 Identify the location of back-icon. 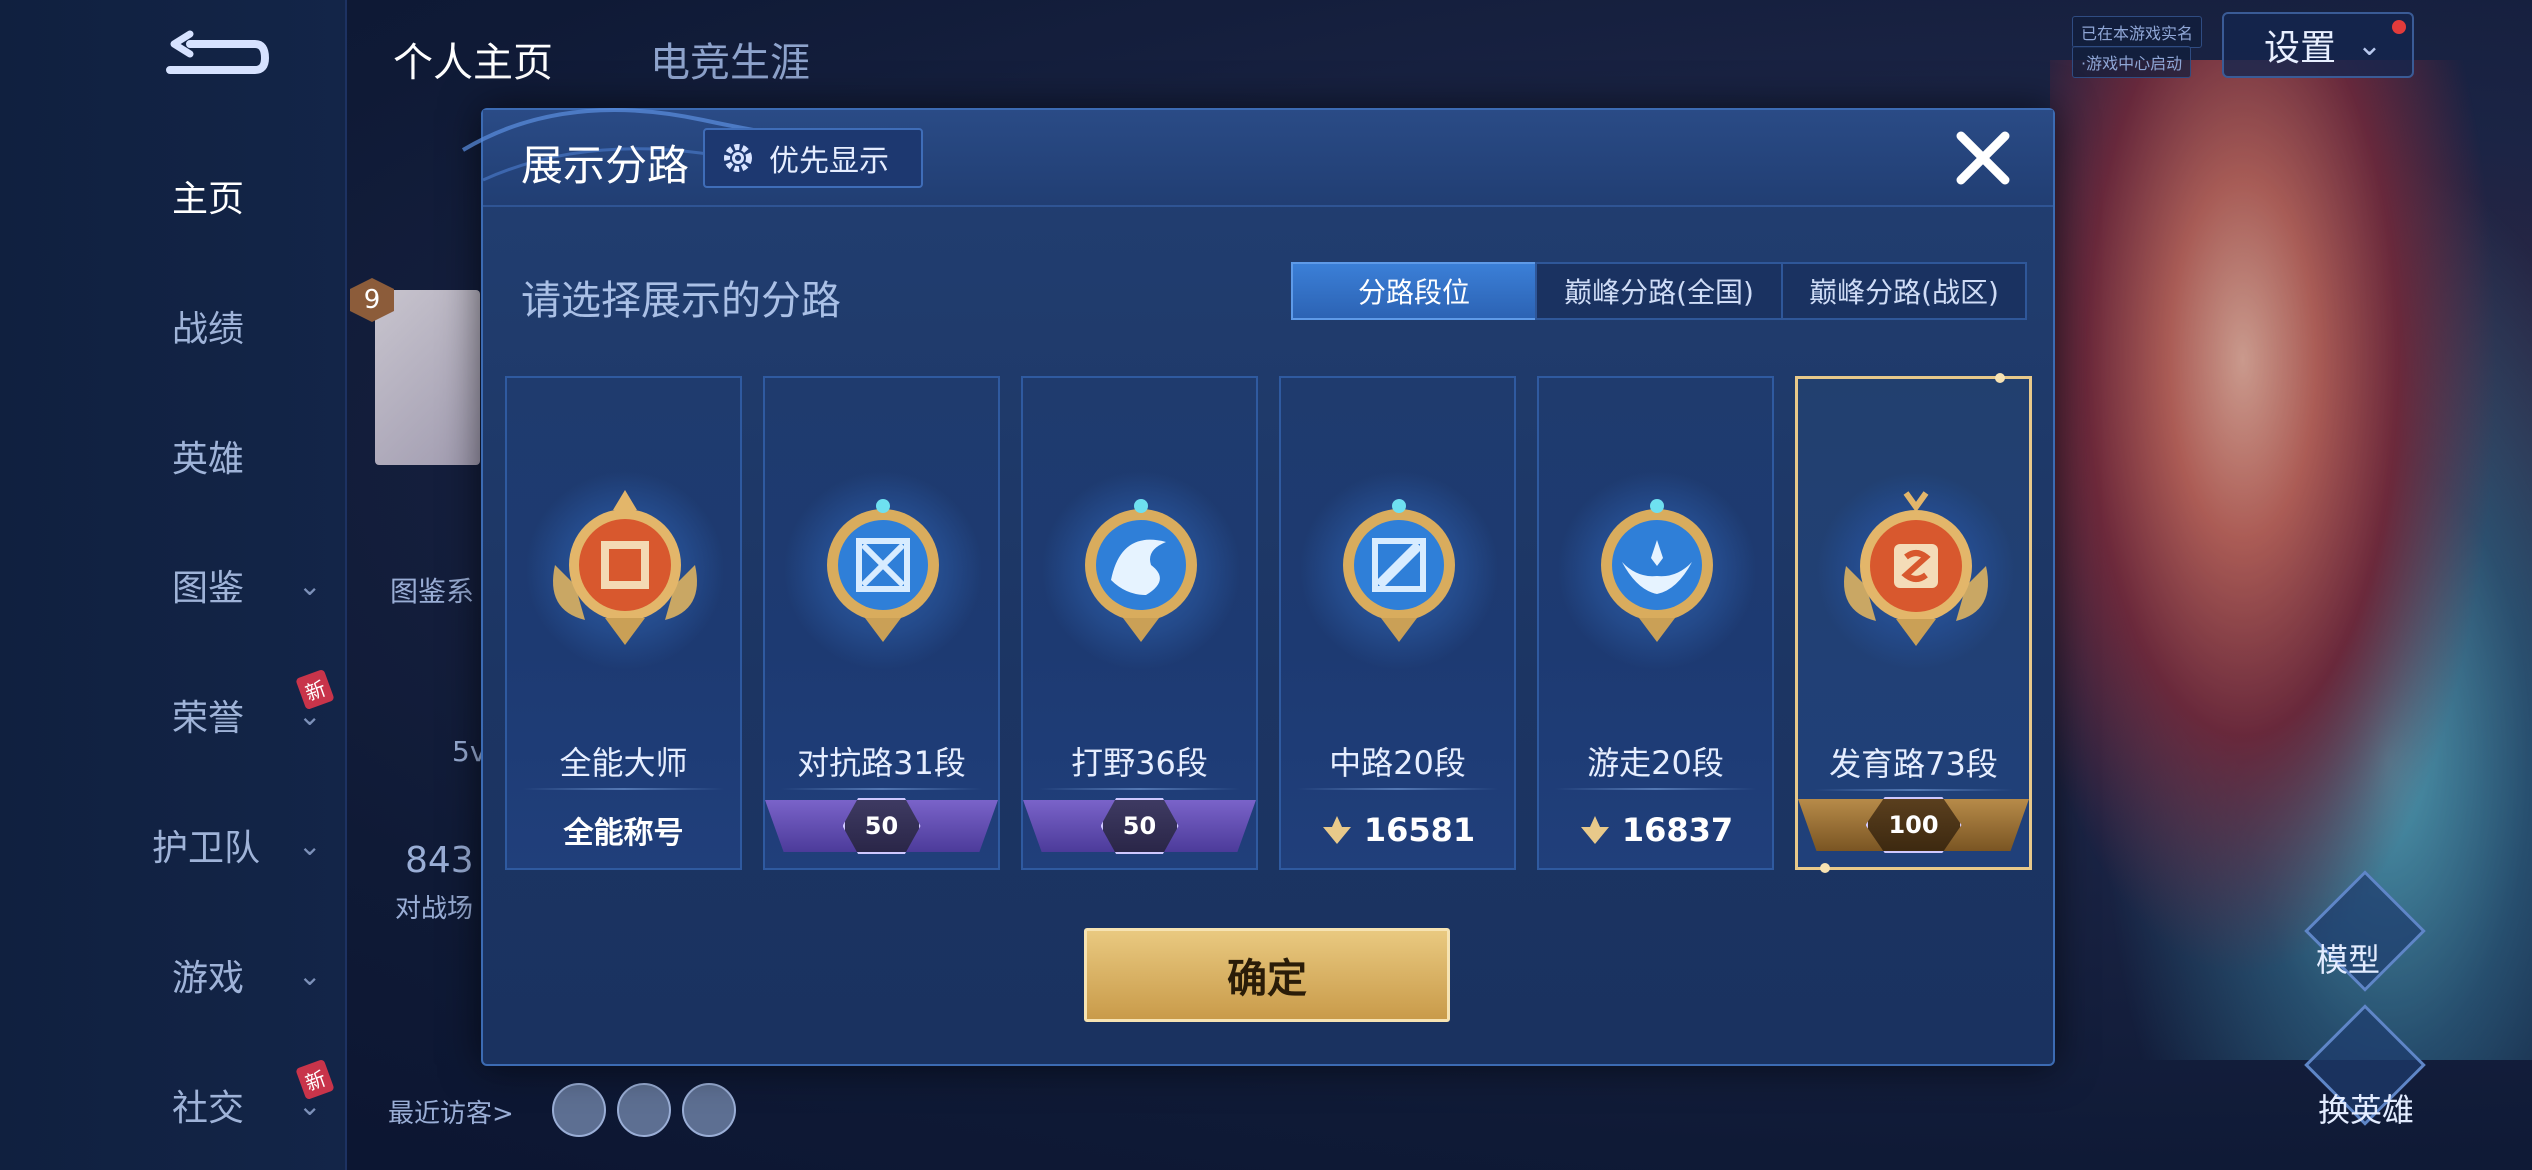
(215, 58).